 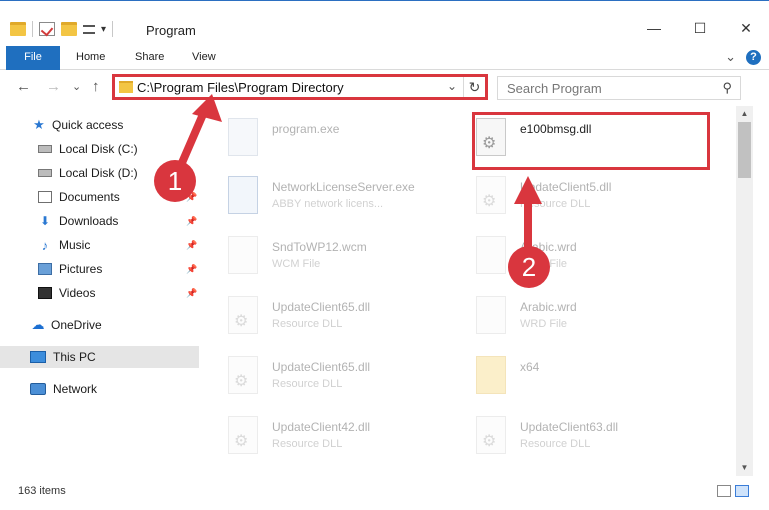 What do you see at coordinates (529, 267) in the screenshot?
I see `step-2-callout: 2` at bounding box center [529, 267].